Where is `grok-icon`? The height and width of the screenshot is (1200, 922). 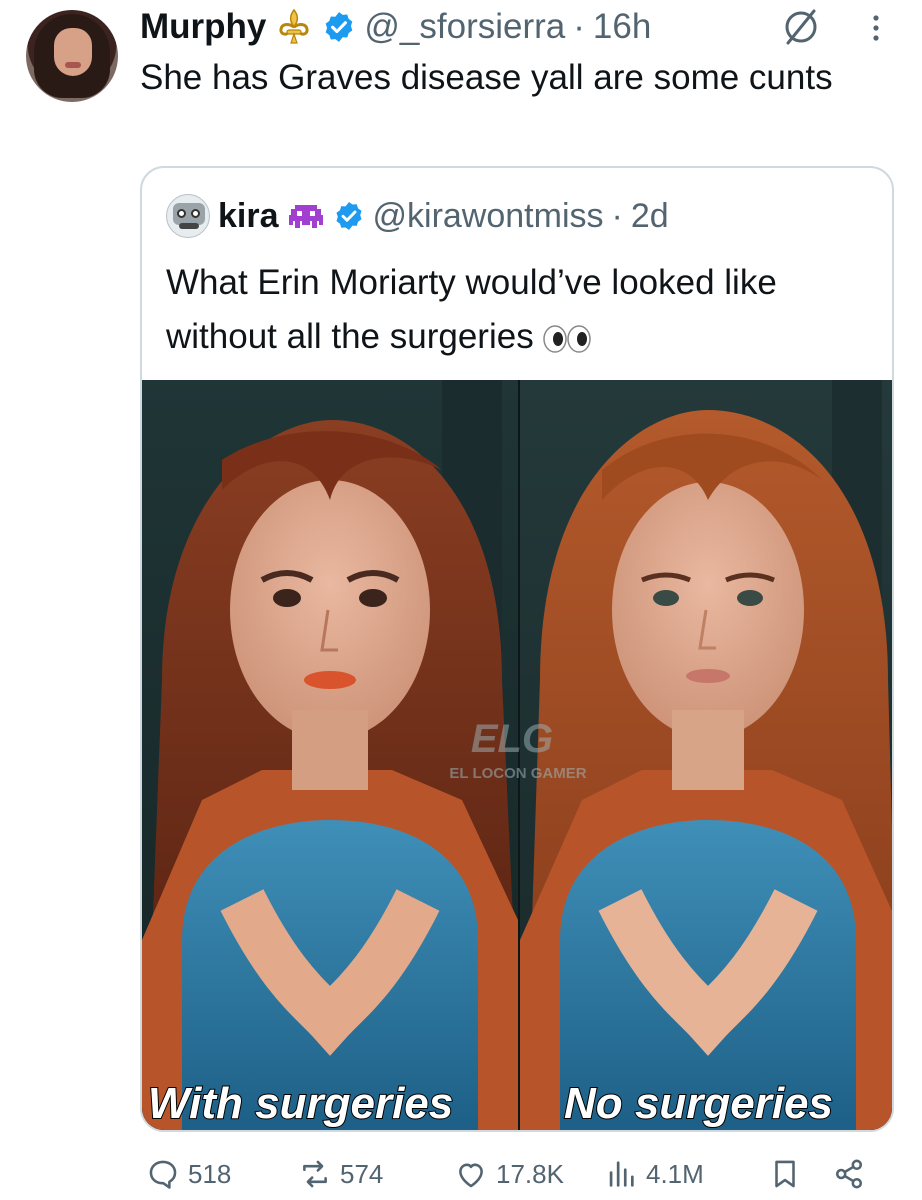
grok-icon is located at coordinates (801, 27).